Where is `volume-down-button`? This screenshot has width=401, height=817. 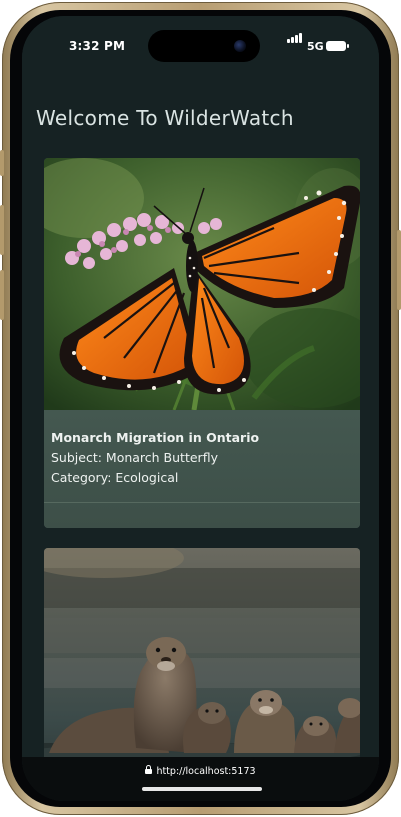 volume-down-button is located at coordinates (2, 295).